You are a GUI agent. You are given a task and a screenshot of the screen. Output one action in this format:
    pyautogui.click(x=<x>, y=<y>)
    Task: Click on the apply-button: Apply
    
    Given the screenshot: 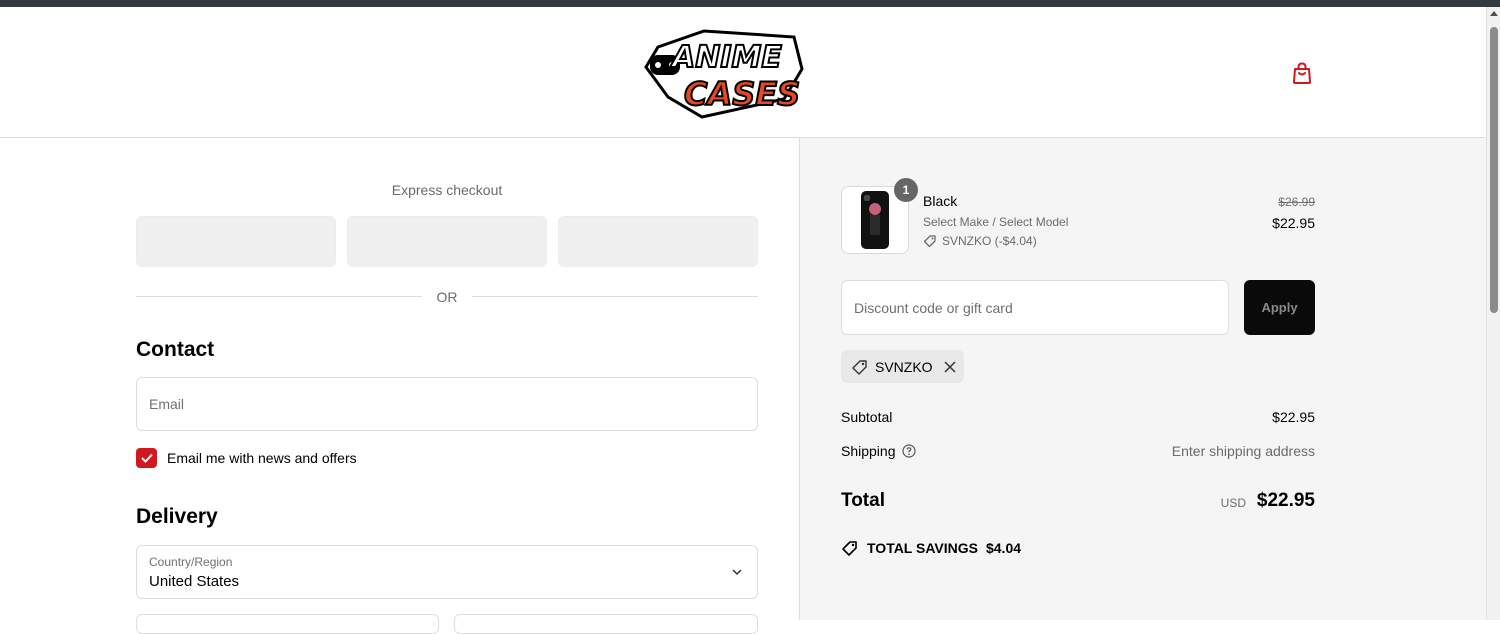 What is the action you would take?
    pyautogui.click(x=1279, y=307)
    